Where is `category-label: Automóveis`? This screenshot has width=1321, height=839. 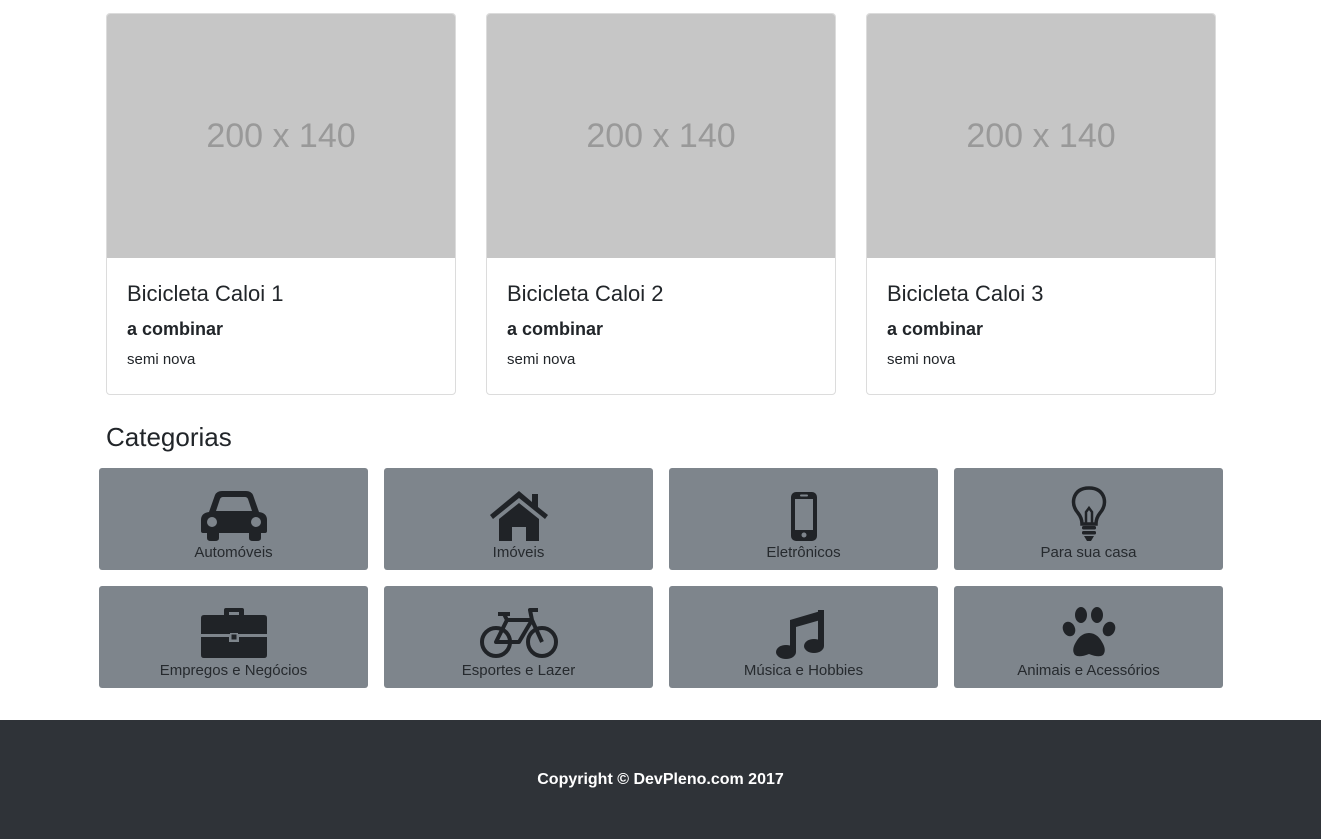 category-label: Automóveis is located at coordinates (233, 552).